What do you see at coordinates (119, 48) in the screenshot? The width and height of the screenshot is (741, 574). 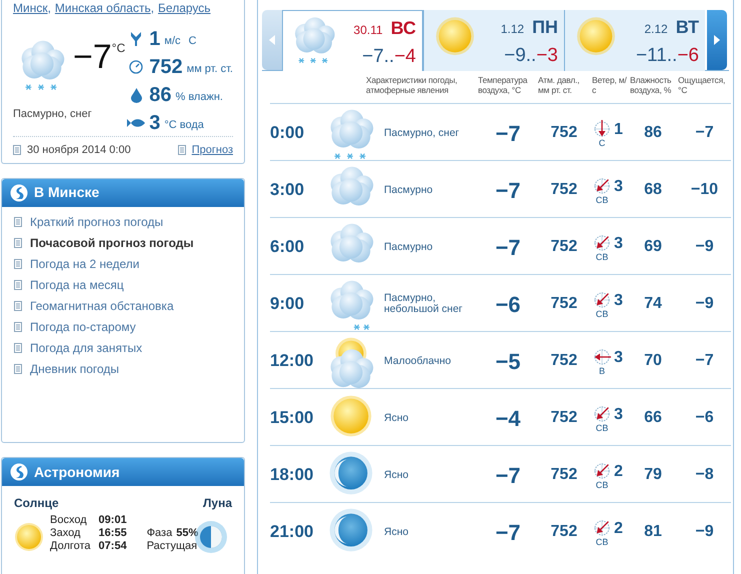 I see `temperature-unit: °C` at bounding box center [119, 48].